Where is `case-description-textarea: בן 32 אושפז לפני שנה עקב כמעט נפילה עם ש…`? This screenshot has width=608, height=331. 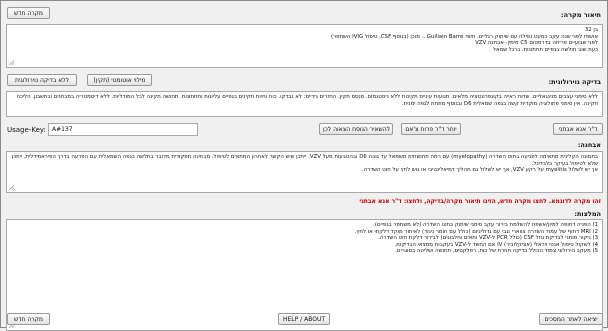
case-description-textarea: בן 32 אושפז לפני שנה עקב כמעט נפילה עם ש… is located at coordinates (304, 46).